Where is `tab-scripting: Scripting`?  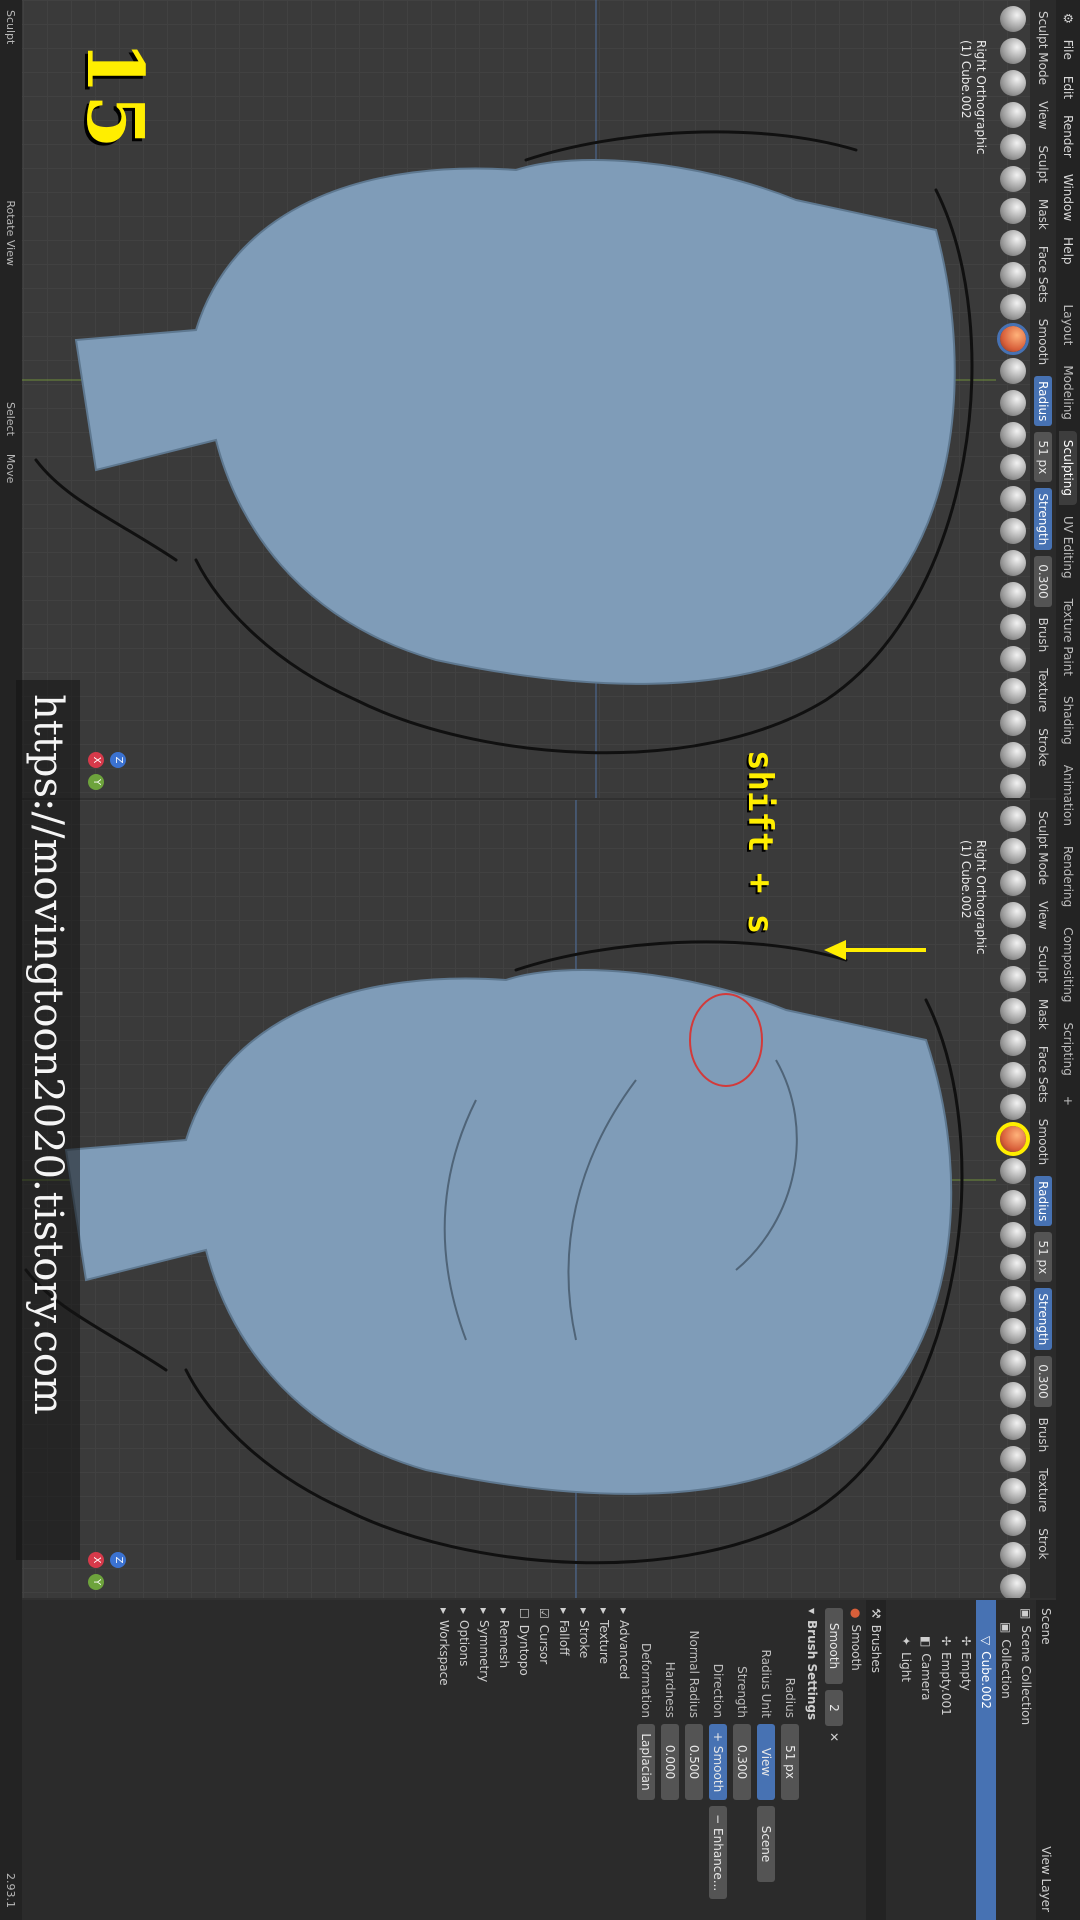
tab-scripting: Scripting is located at coordinates (1068, 1048).